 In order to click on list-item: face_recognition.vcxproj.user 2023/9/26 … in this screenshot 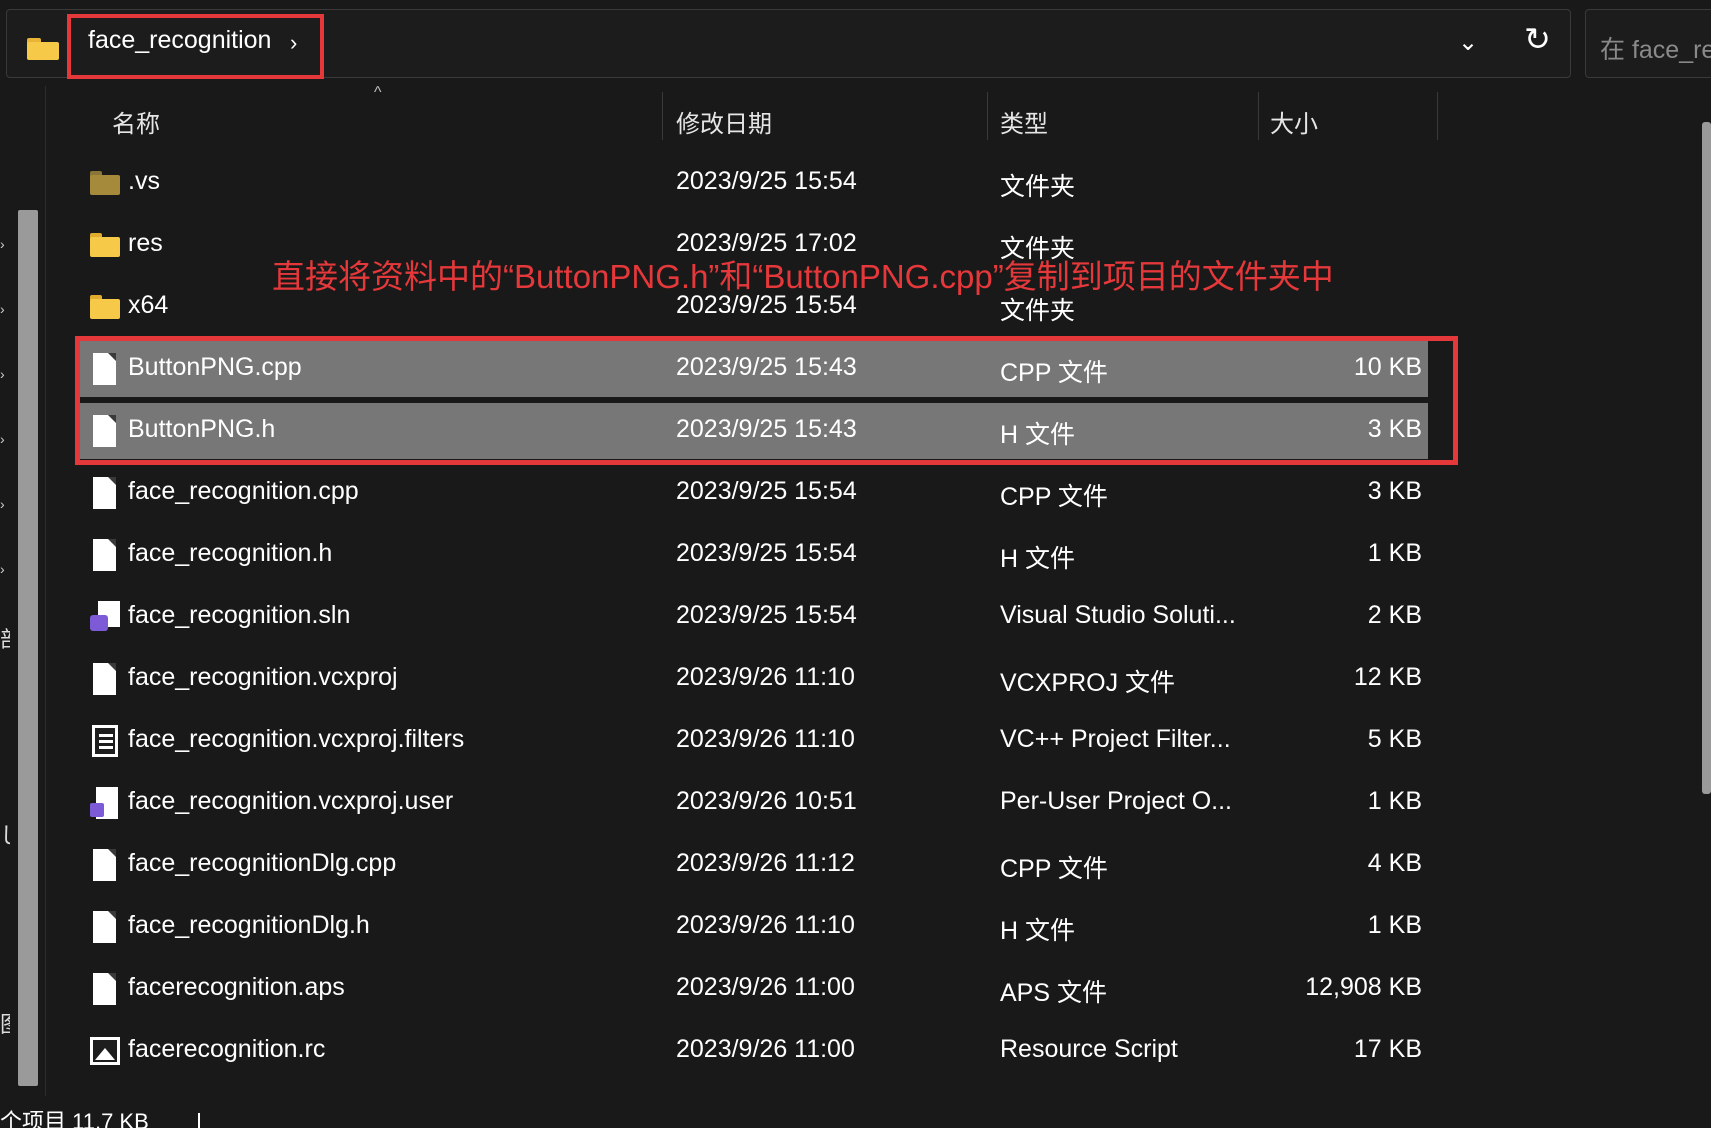, I will do `click(754, 803)`.